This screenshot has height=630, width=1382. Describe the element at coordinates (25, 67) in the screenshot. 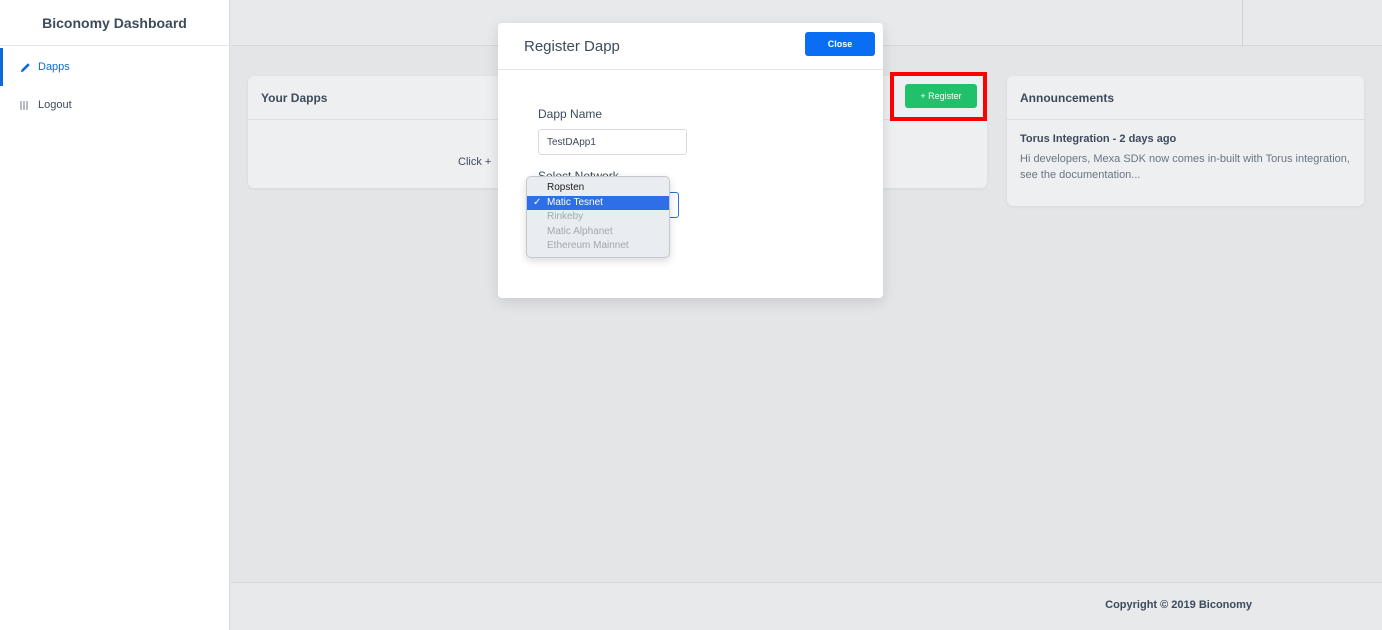

I see `pencil-icon` at that location.